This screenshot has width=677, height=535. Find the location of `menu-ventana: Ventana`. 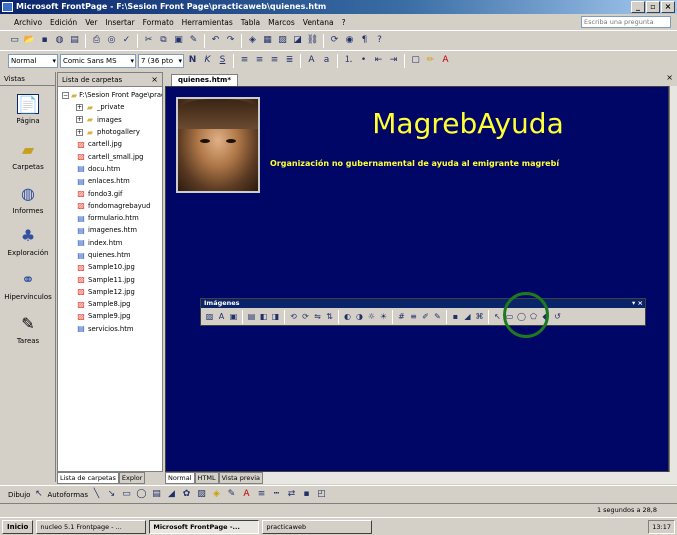

menu-ventana: Ventana is located at coordinates (318, 22).